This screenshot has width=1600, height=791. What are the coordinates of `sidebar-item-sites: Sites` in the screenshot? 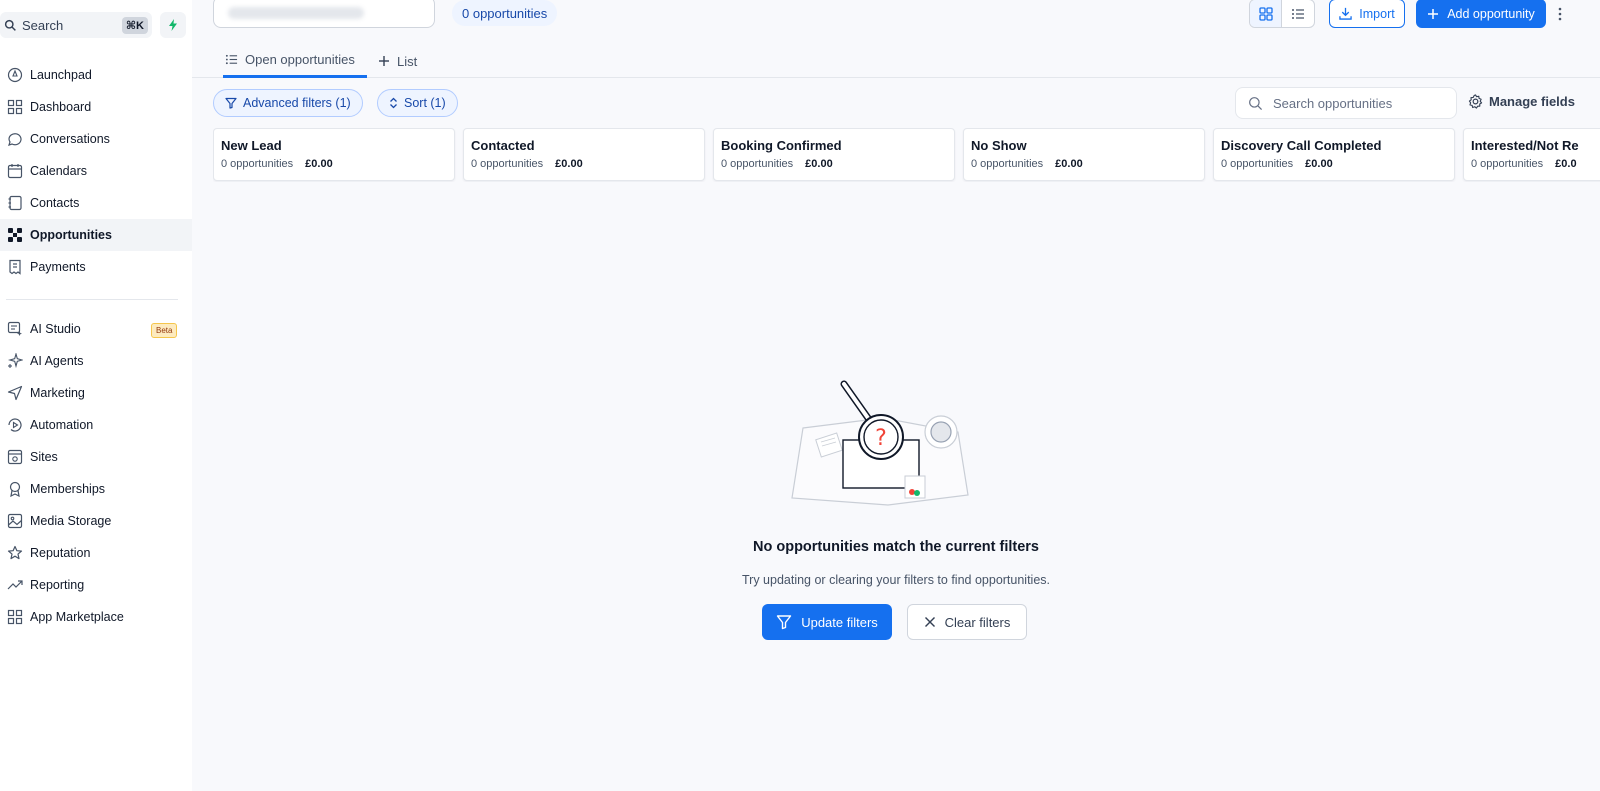 It's located at (96, 457).